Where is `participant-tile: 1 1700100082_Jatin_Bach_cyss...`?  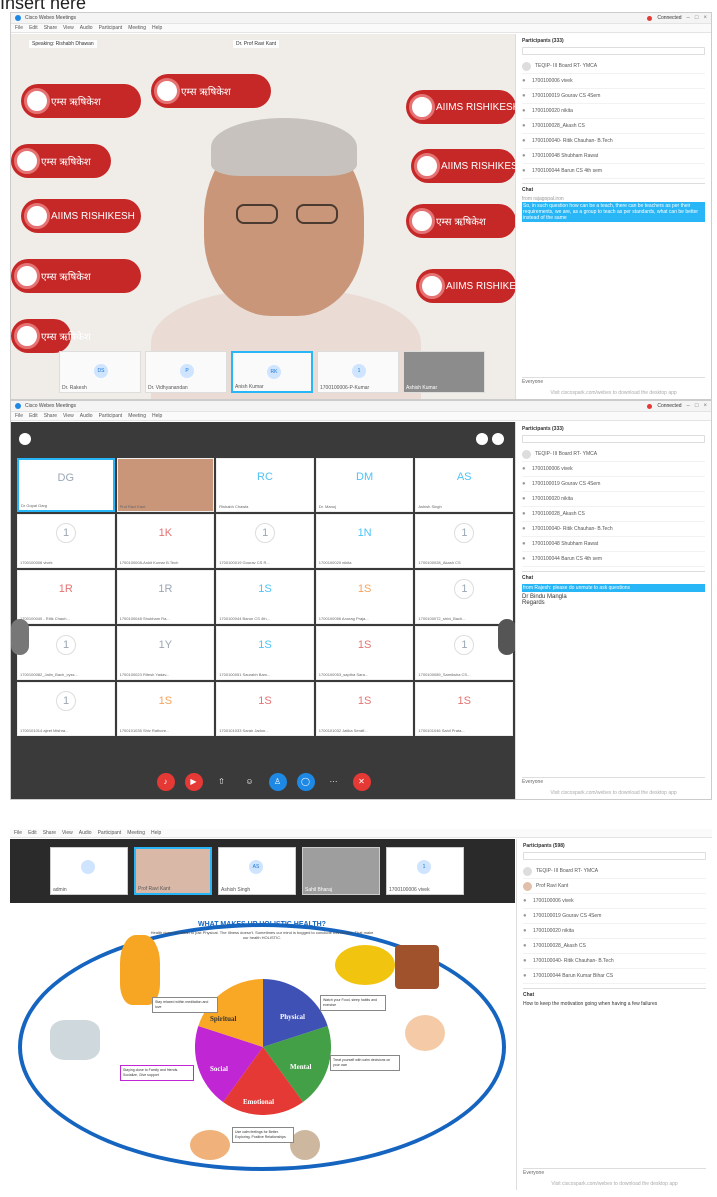
participant-tile: 1 1700100082_Jatin_Bach_cyss... is located at coordinates (66, 653).